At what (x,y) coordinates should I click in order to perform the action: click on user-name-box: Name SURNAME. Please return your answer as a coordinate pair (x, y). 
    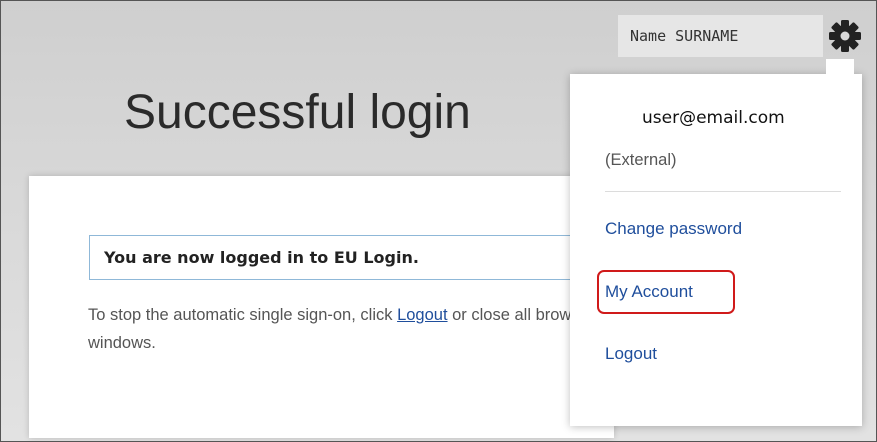
    Looking at the image, I should click on (720, 36).